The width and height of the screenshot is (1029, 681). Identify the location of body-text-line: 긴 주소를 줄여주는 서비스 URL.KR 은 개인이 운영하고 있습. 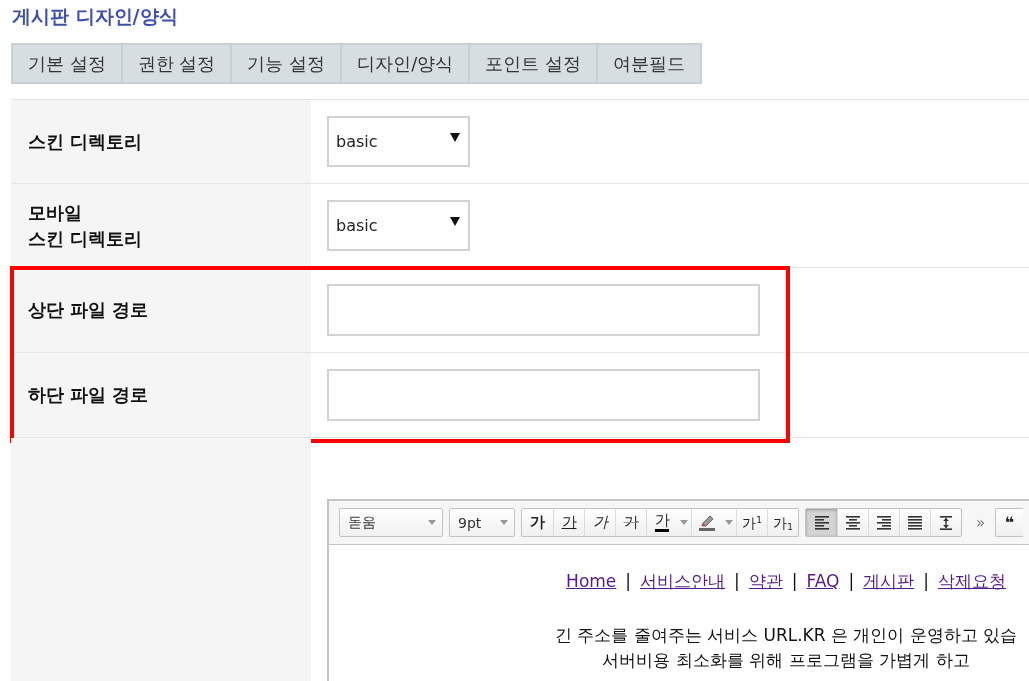
(786, 635).